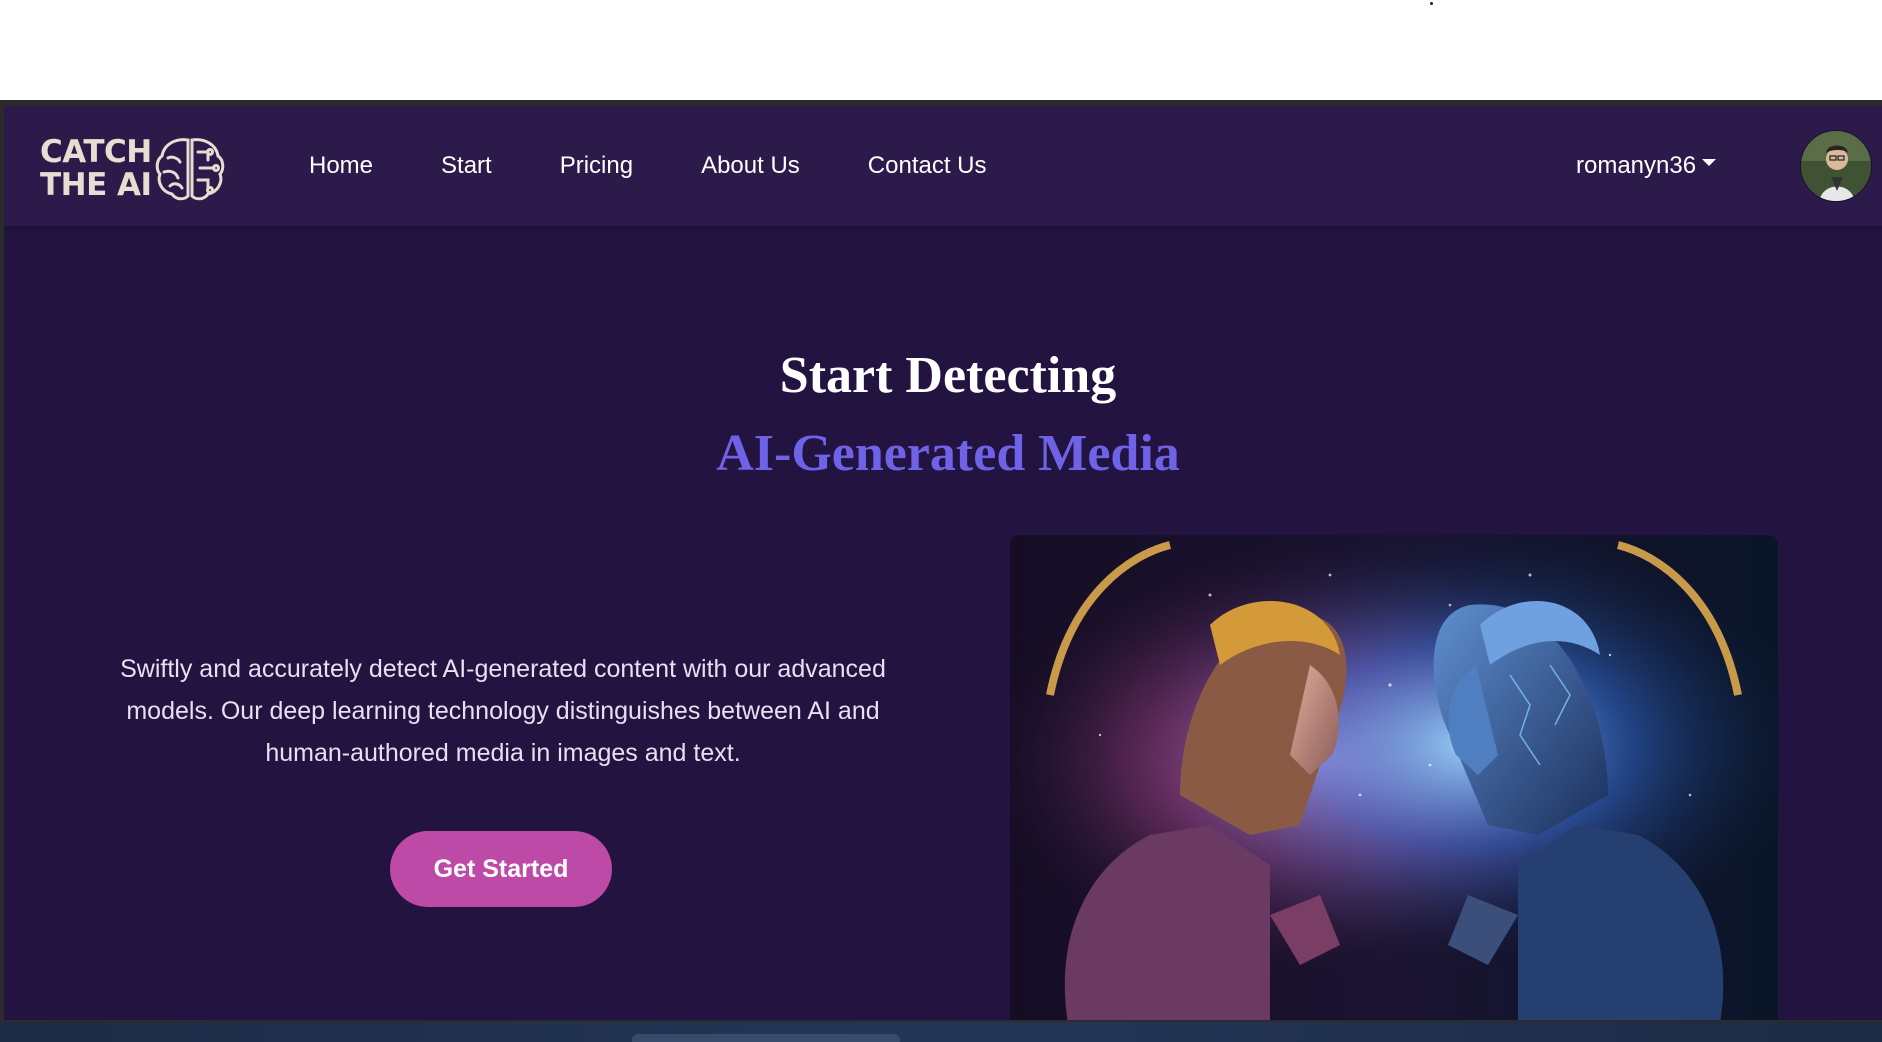 The width and height of the screenshot is (1882, 1042). I want to click on brain-icon, so click(189, 169).